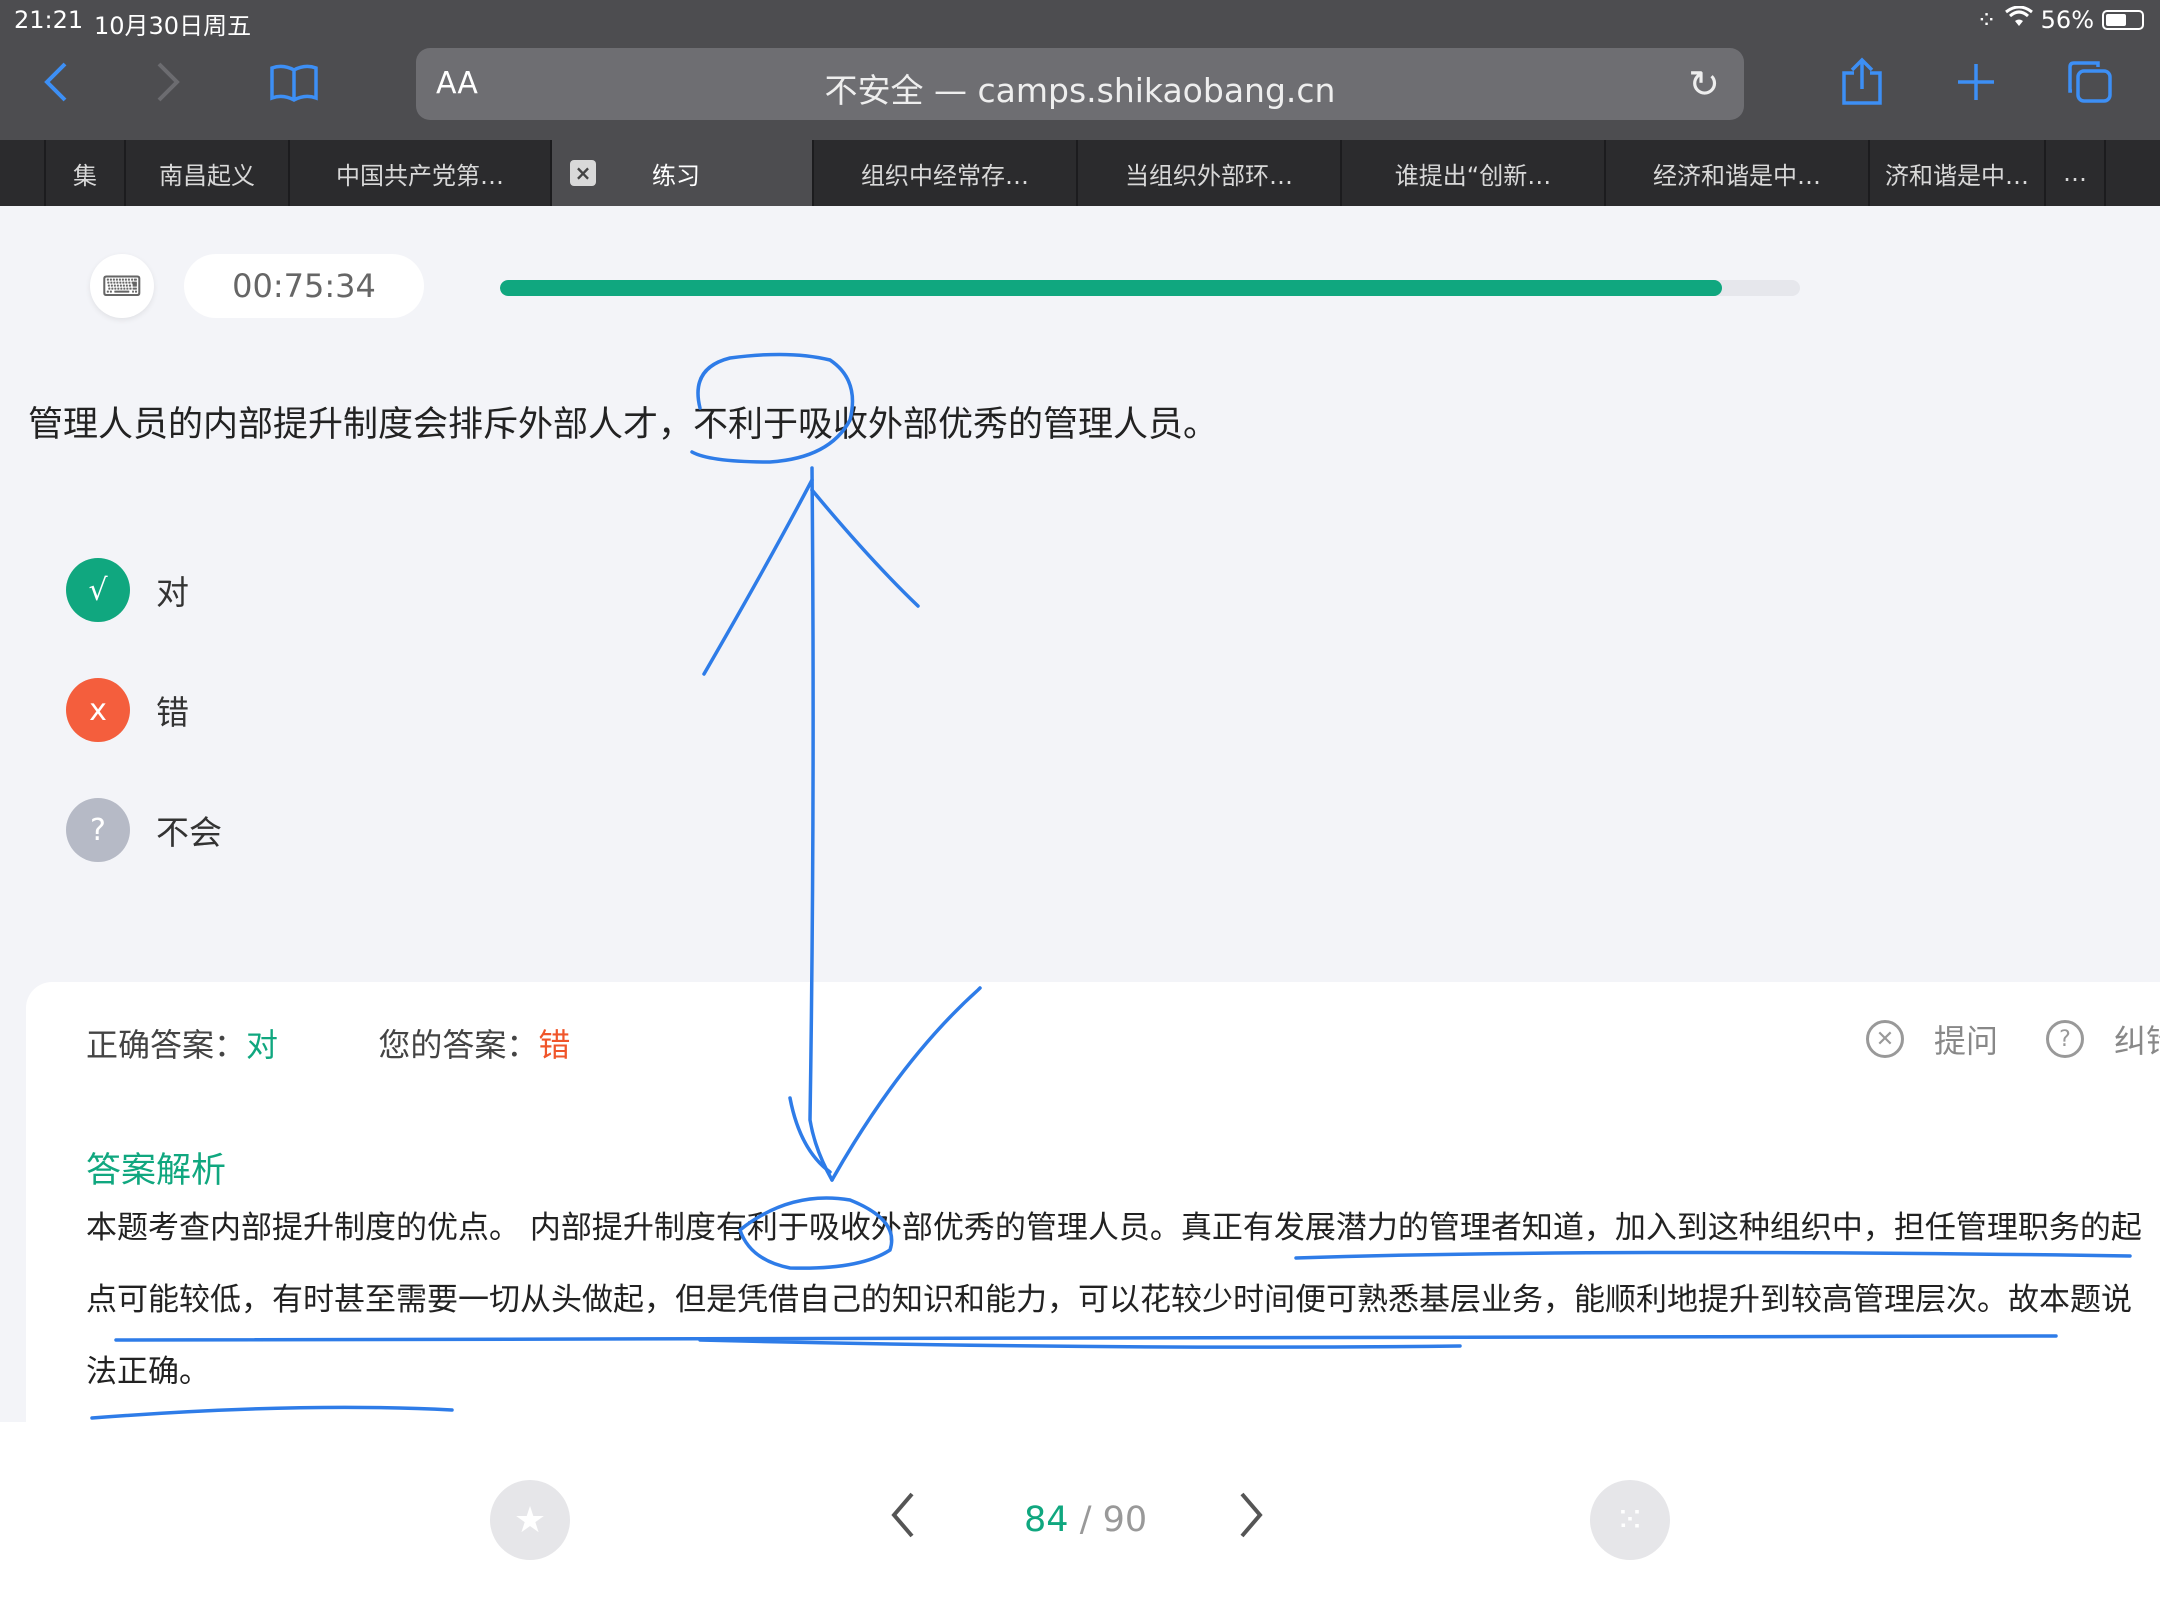  What do you see at coordinates (156, 1171) in the screenshot?
I see `analysis-title: 答案解析` at bounding box center [156, 1171].